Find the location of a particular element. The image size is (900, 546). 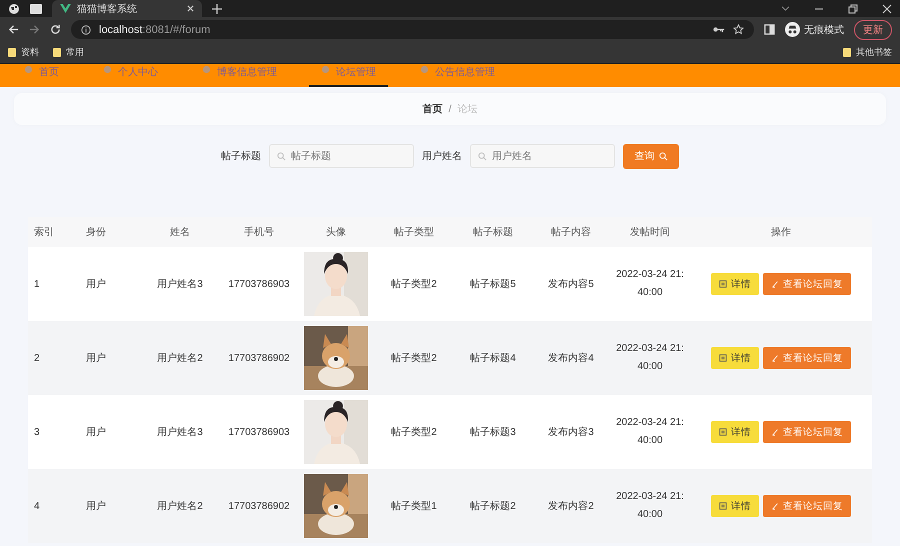

bookmark: 资料 is located at coordinates (23, 52).